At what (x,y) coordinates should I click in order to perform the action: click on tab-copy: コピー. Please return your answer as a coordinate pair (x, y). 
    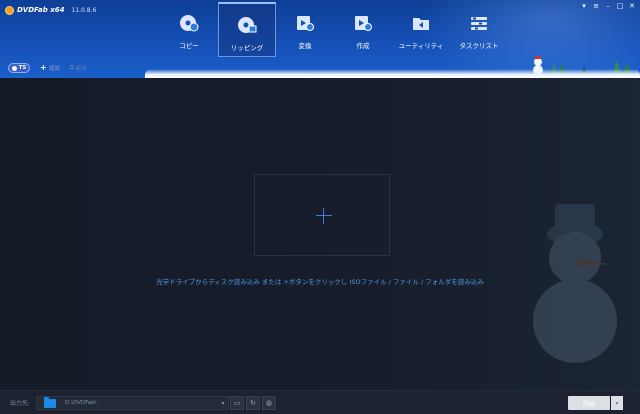
    Looking at the image, I should click on (189, 29).